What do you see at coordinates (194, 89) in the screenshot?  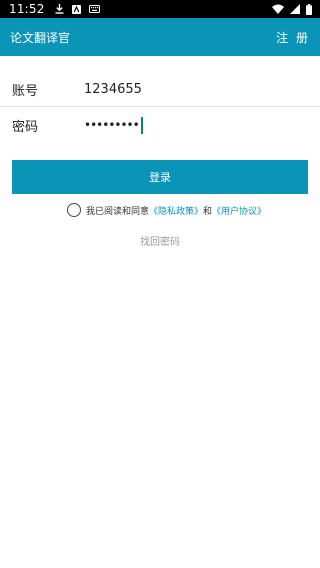 I see `account-input` at bounding box center [194, 89].